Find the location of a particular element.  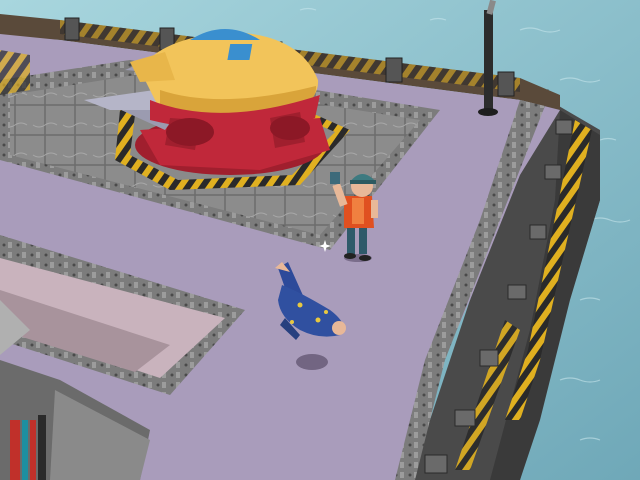

machinery-panels is located at coordinates (28, 447).